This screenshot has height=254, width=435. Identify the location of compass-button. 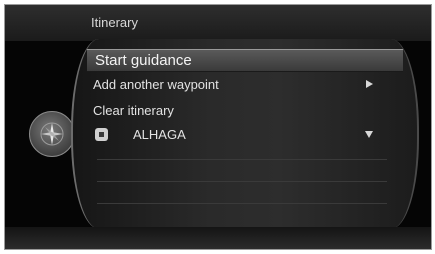
(52, 134).